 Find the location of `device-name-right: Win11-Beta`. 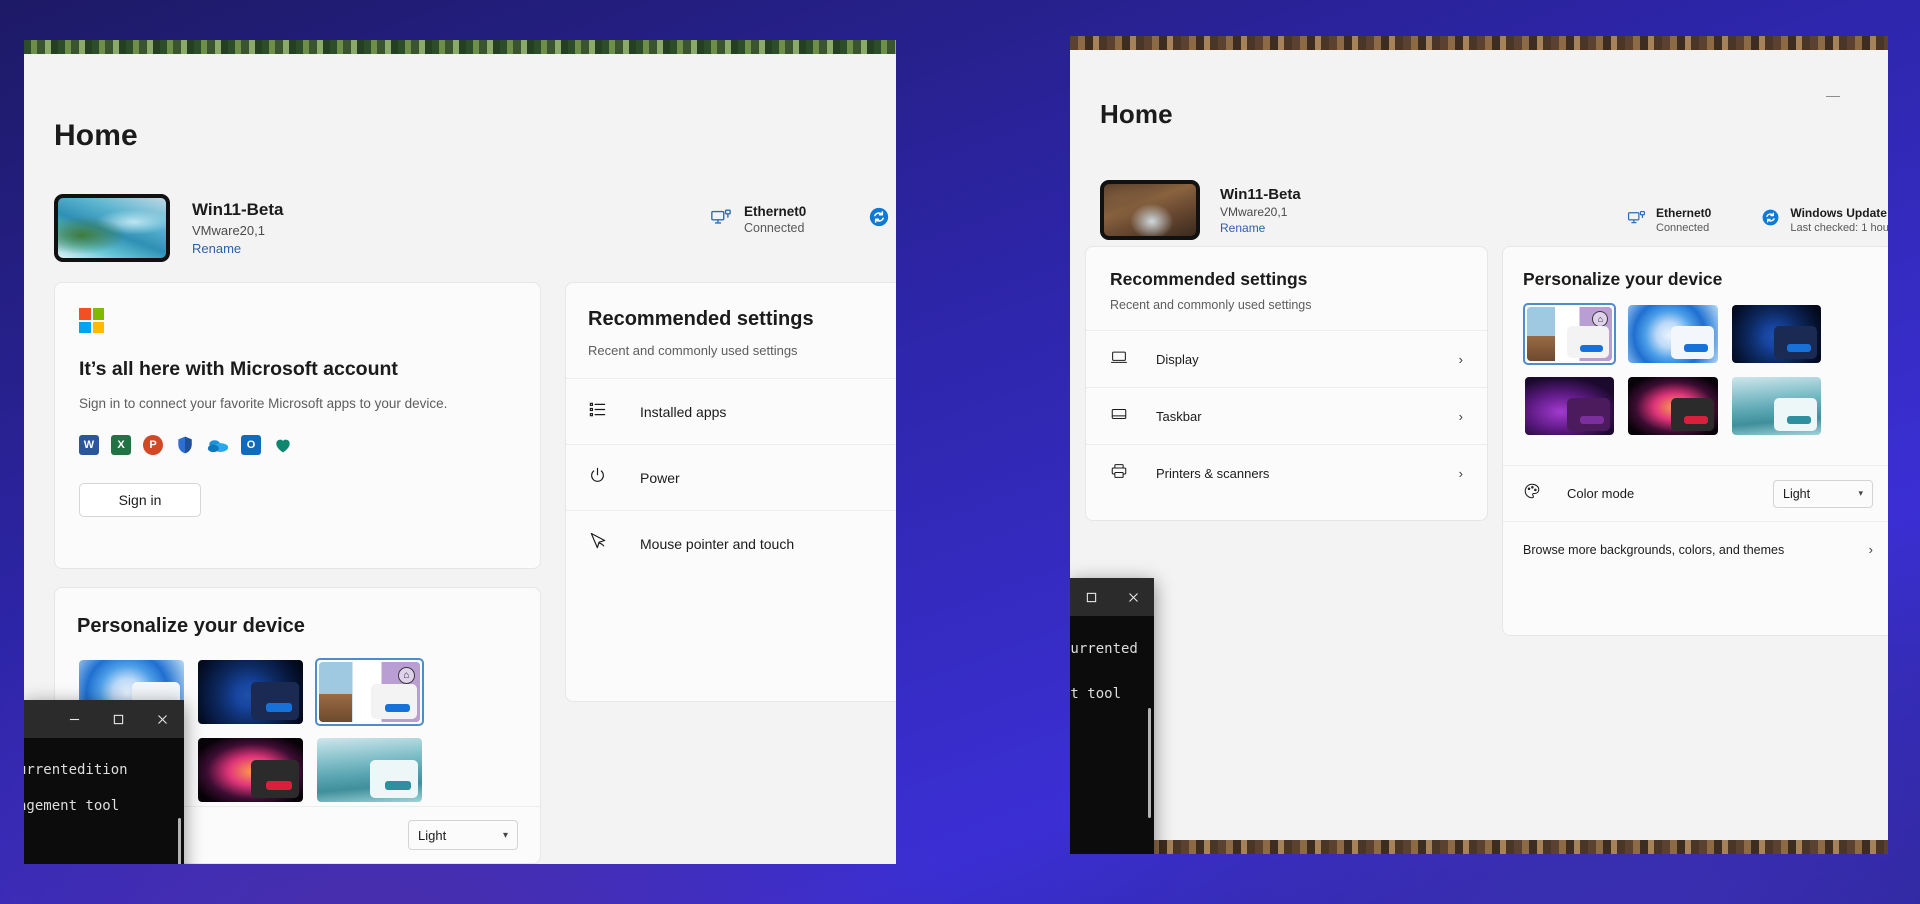

device-name-right: Win11-Beta is located at coordinates (1260, 194).